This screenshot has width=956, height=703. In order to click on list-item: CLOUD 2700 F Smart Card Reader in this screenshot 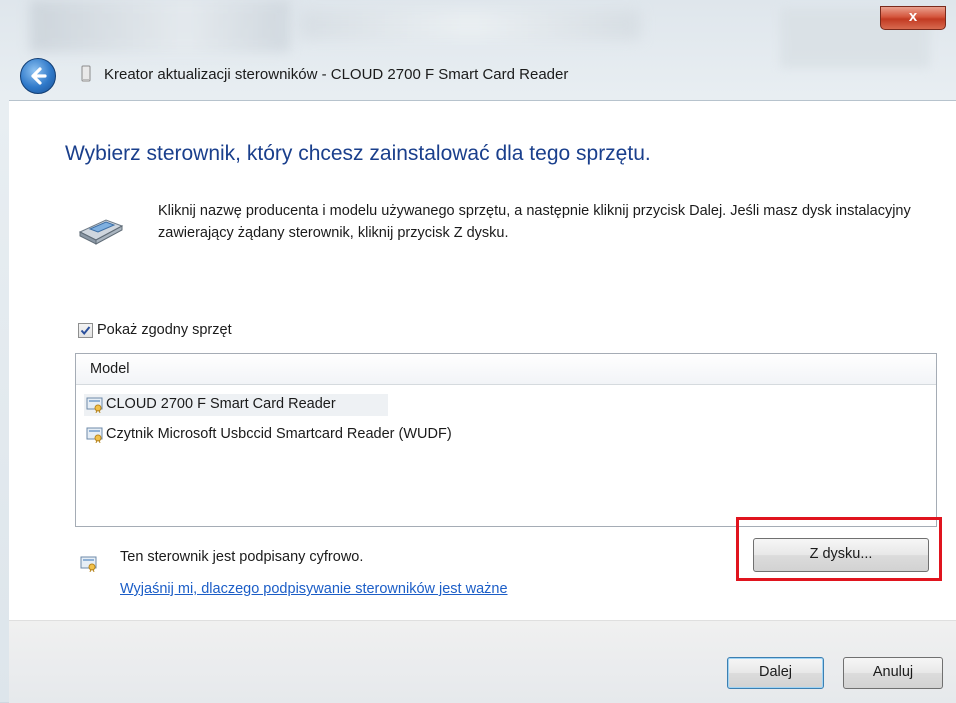, I will do `click(236, 405)`.